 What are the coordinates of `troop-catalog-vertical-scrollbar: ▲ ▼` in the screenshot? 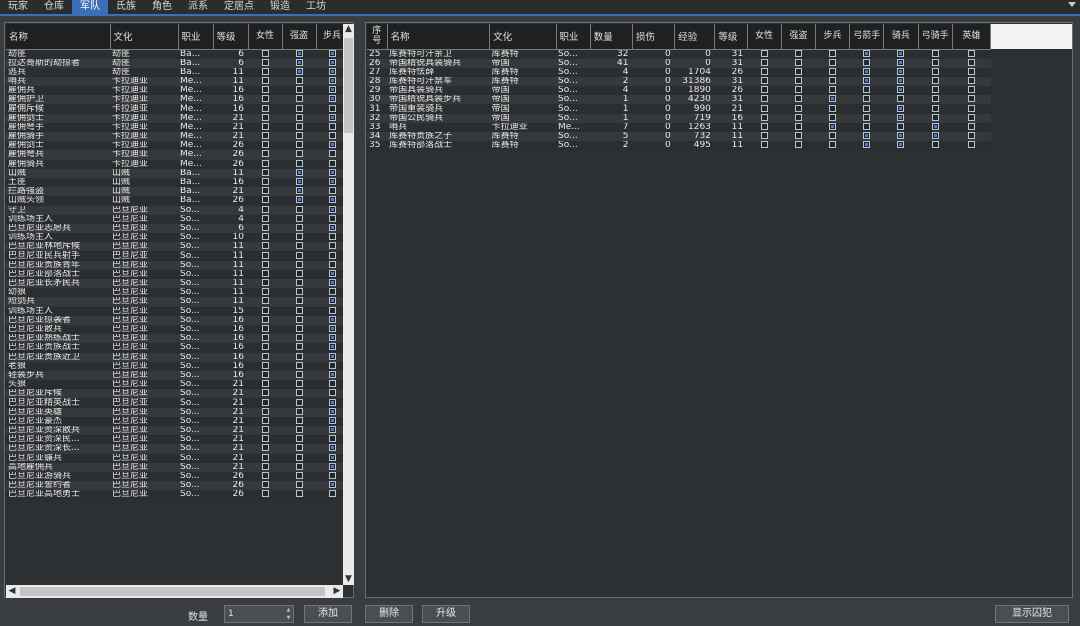 It's located at (348, 304).